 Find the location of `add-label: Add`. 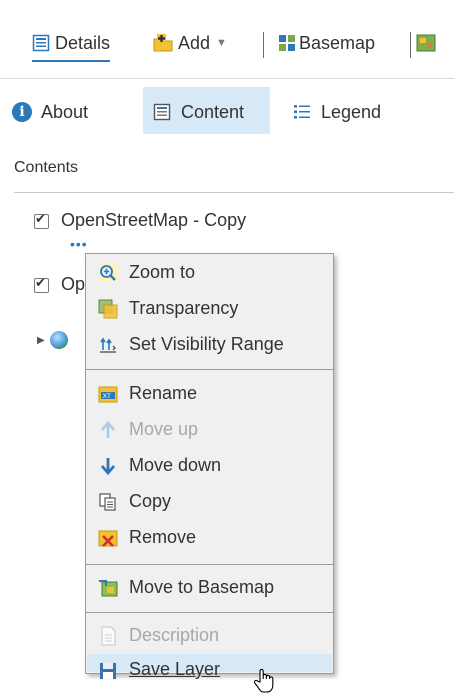

add-label: Add is located at coordinates (194, 42).